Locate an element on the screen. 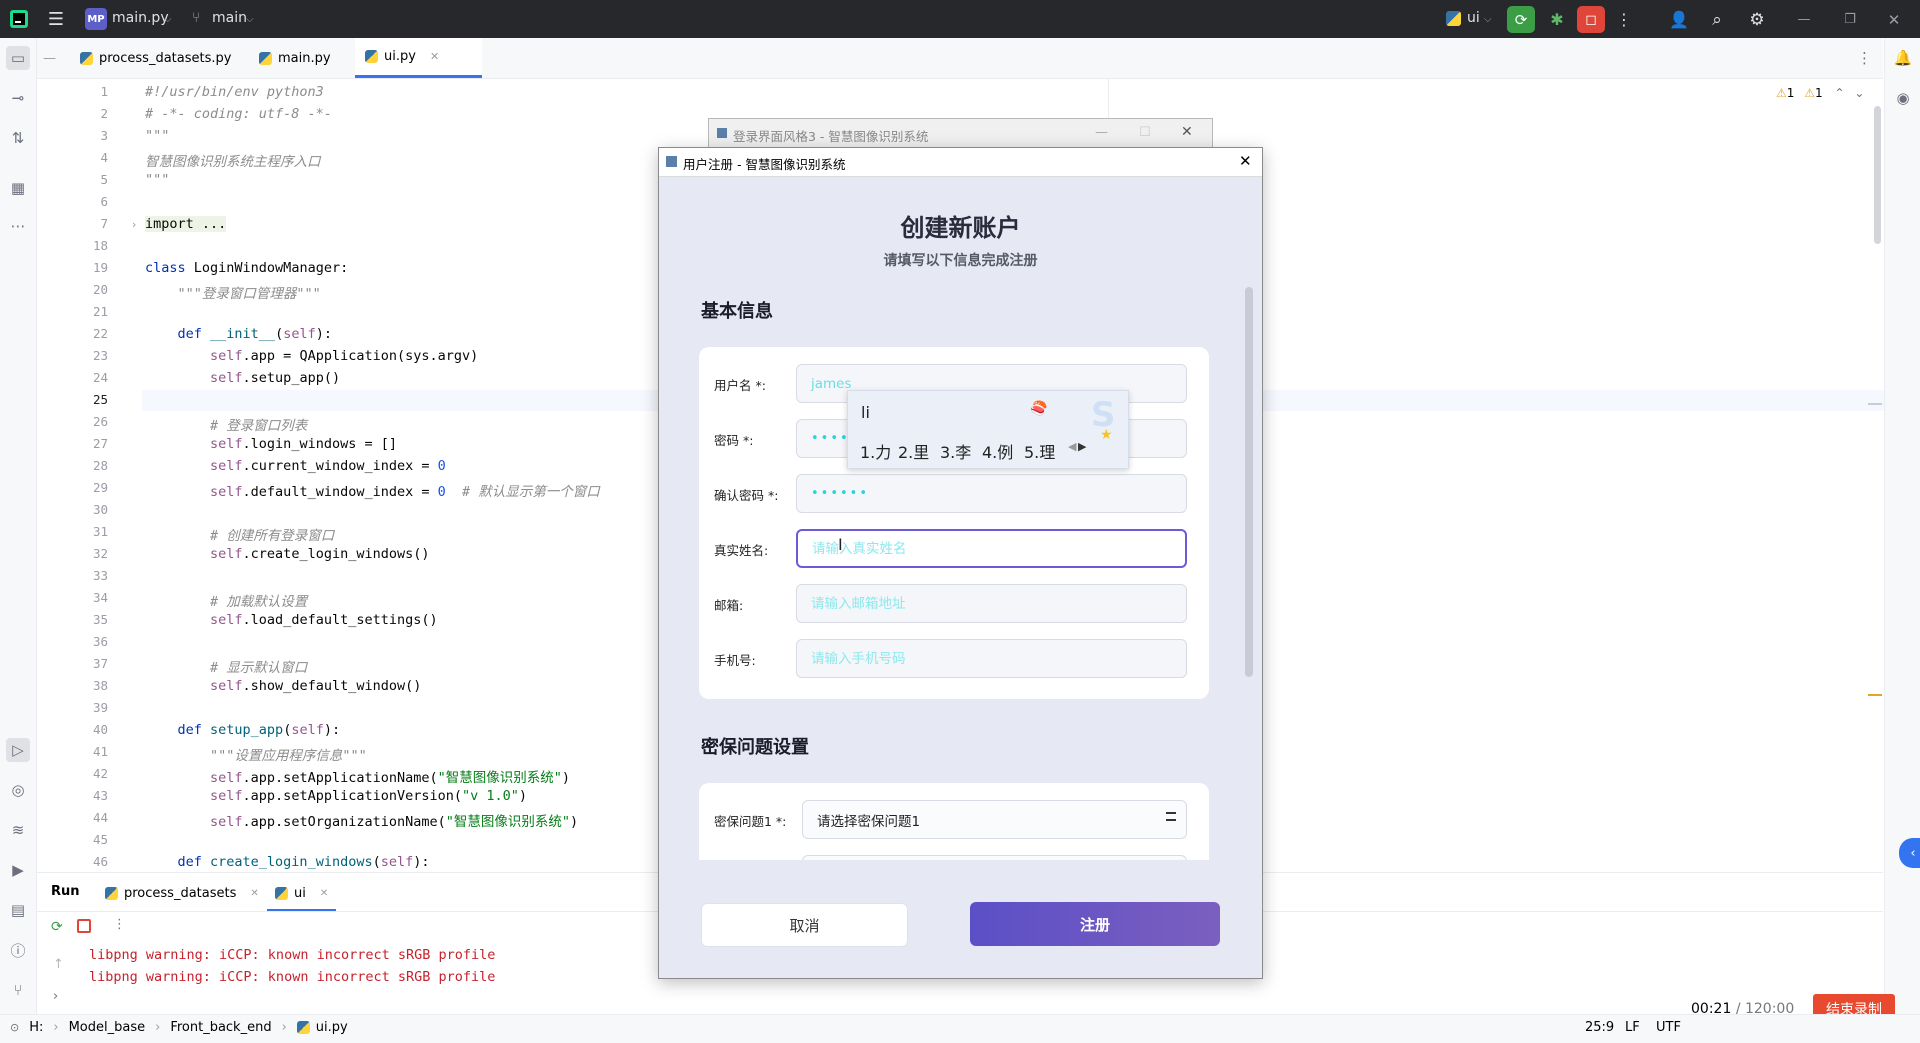  tab-main: main.py is located at coordinates (295, 58).